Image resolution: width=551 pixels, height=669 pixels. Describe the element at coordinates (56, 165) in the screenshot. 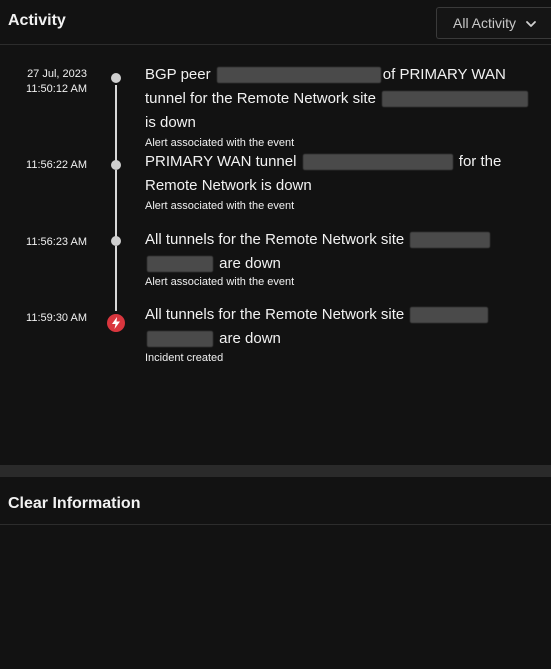

I see `event-time: 11:56:22 AM` at that location.